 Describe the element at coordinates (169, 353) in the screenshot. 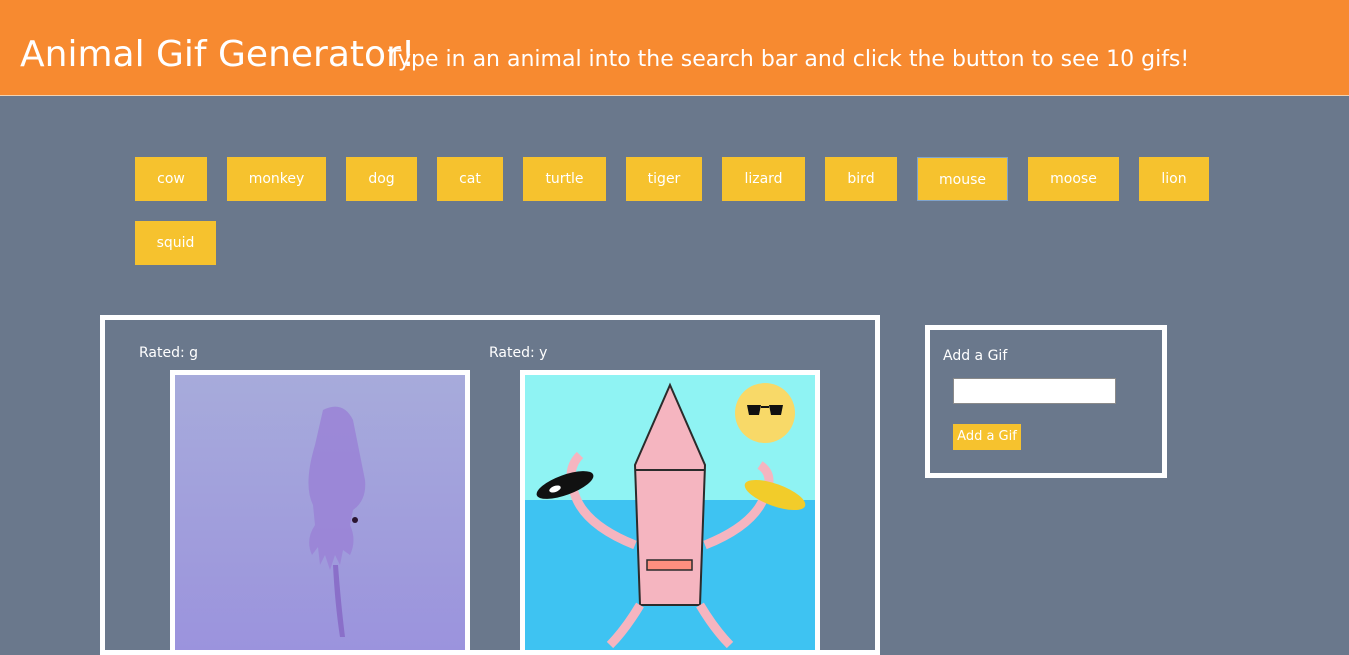

I see `gif-rating: Rated: g` at that location.